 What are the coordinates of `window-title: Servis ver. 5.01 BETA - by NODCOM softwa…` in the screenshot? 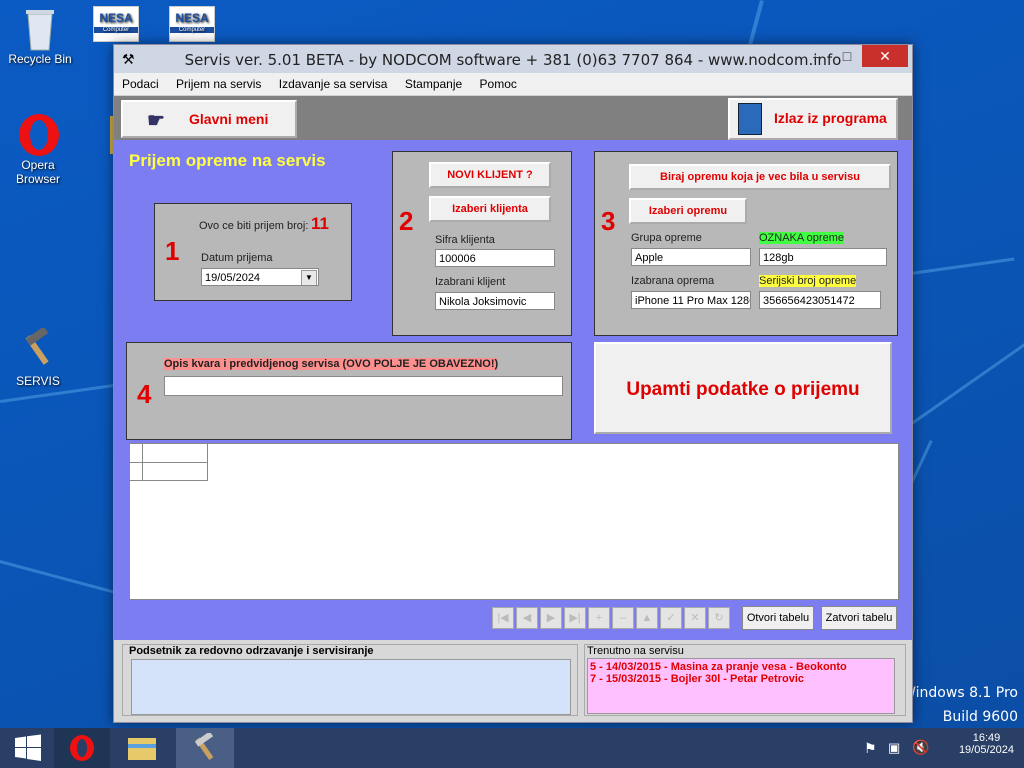 It's located at (513, 60).